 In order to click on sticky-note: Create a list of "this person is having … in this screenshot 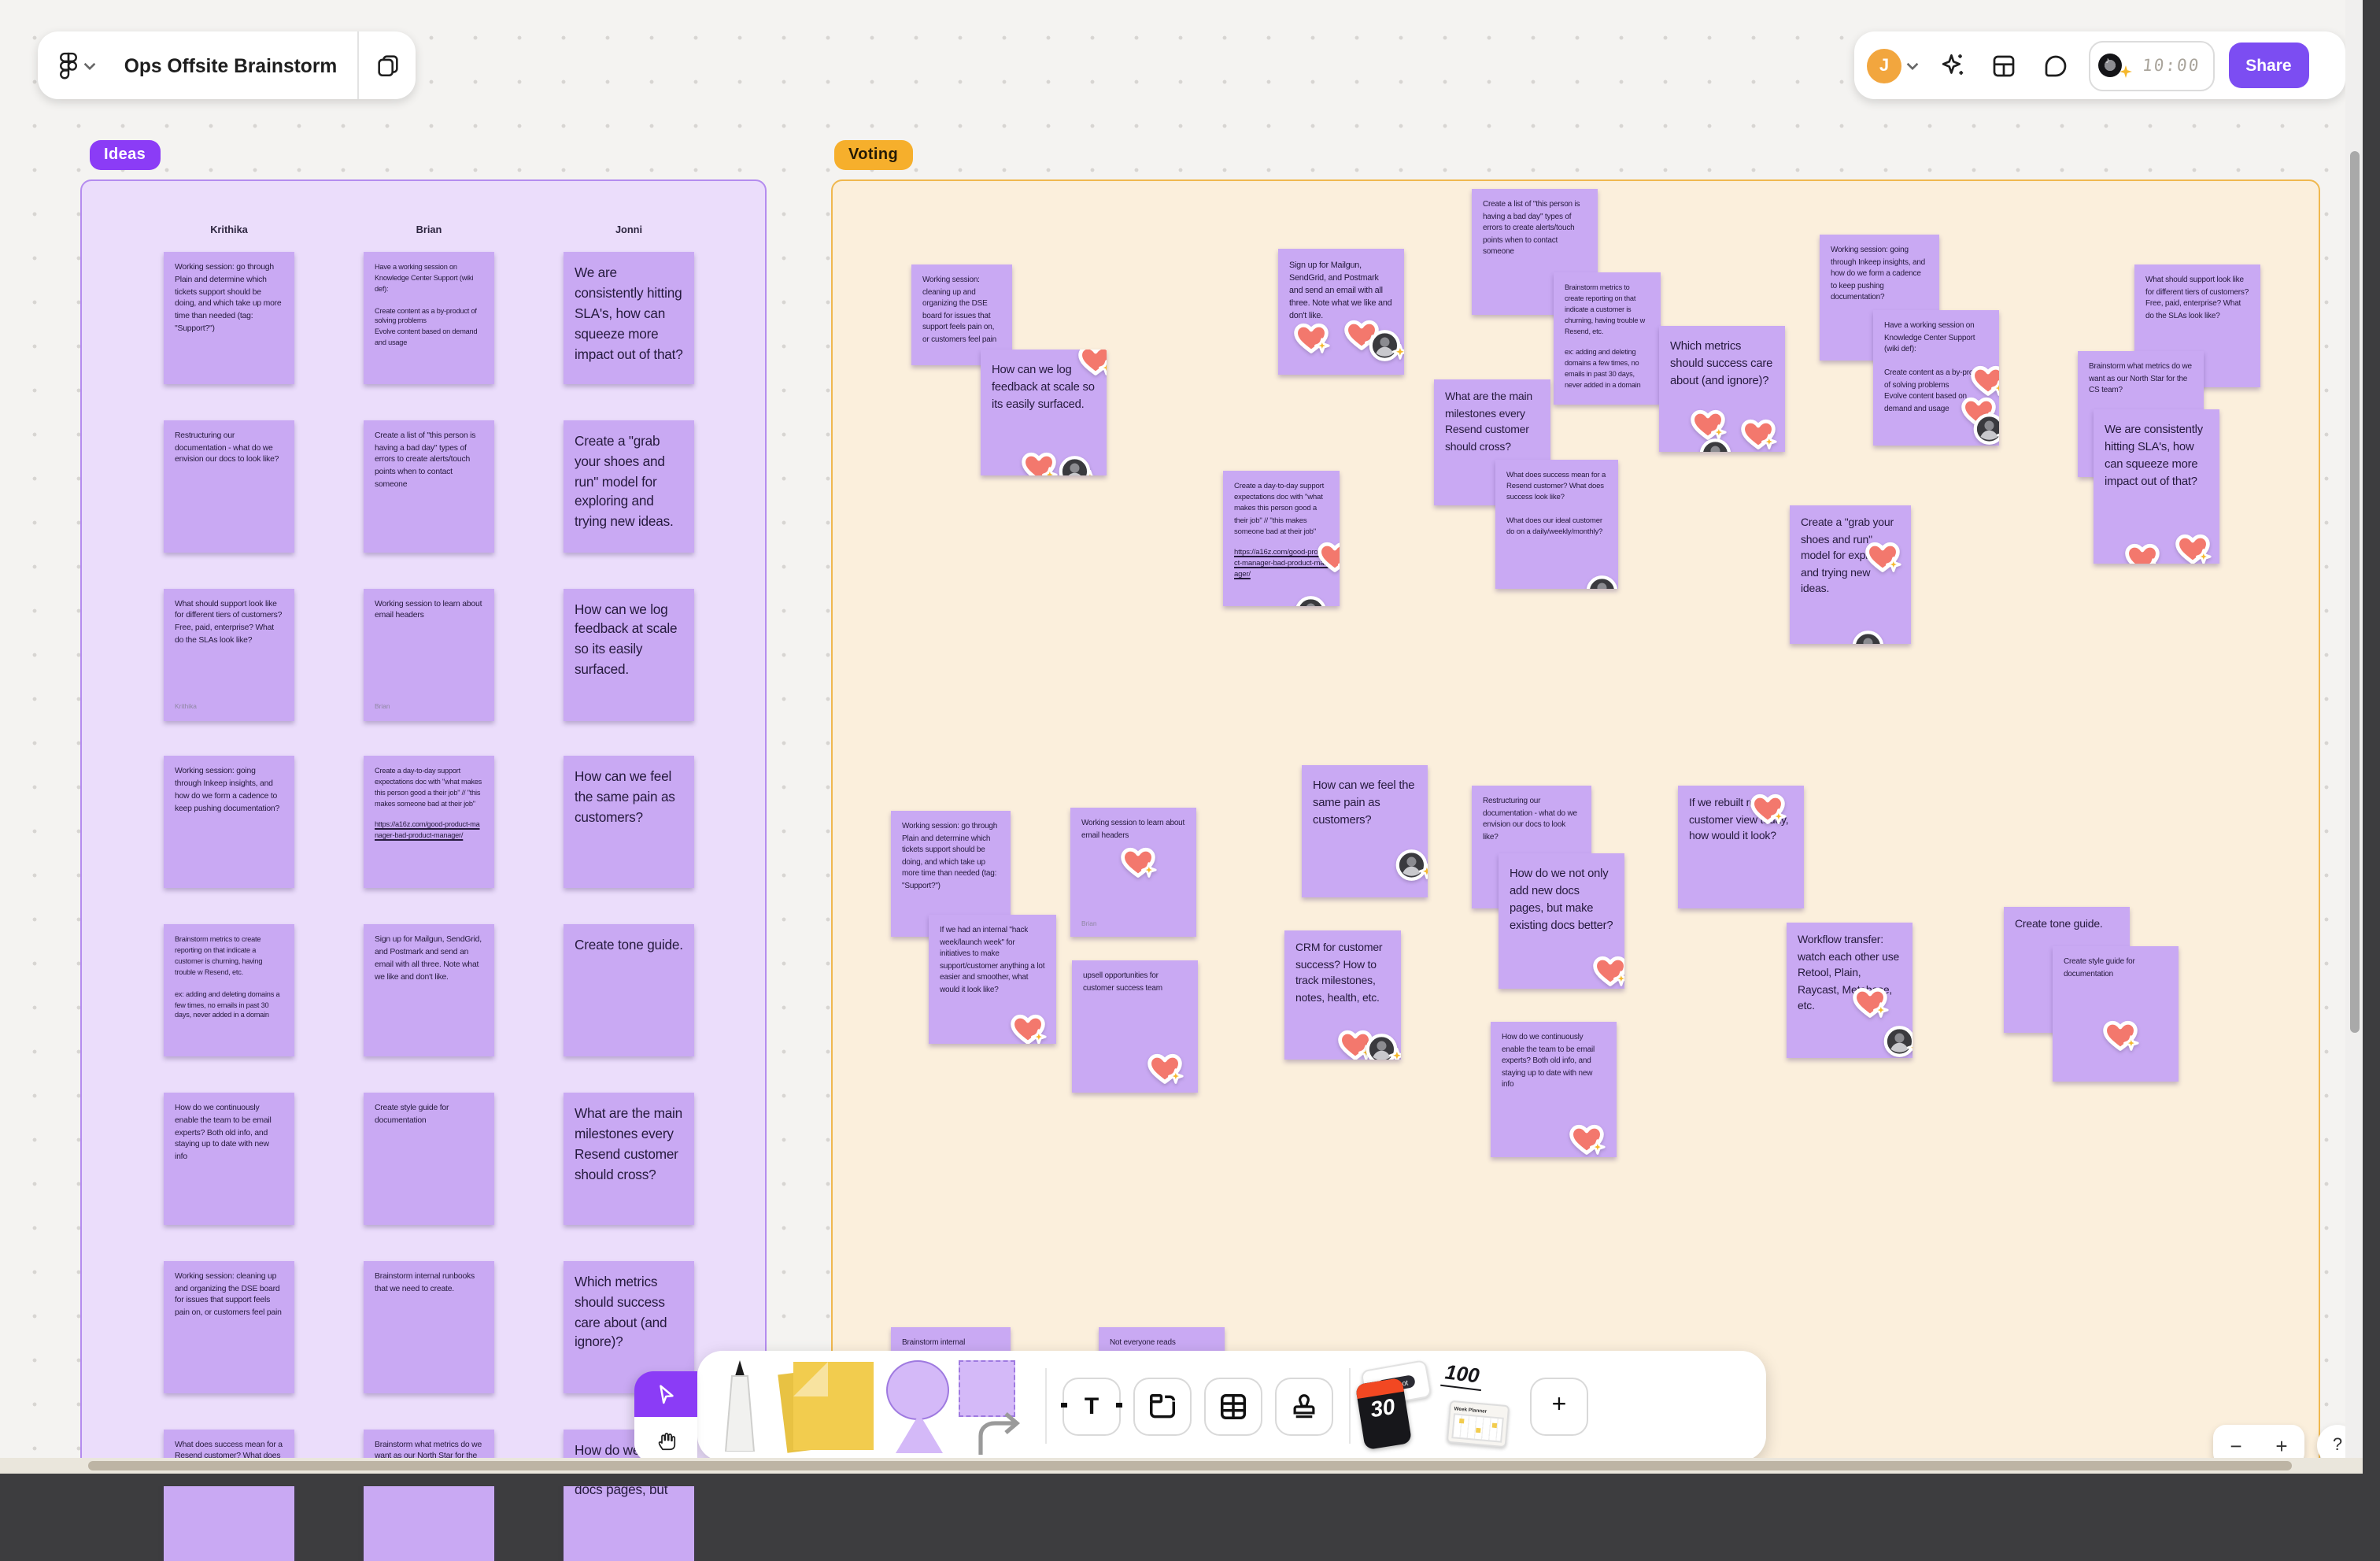, I will do `click(429, 486)`.